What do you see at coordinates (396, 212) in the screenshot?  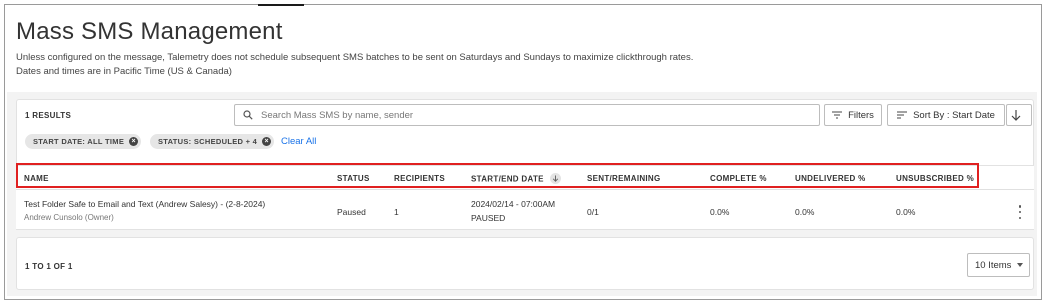 I see `row-recipients: 1` at bounding box center [396, 212].